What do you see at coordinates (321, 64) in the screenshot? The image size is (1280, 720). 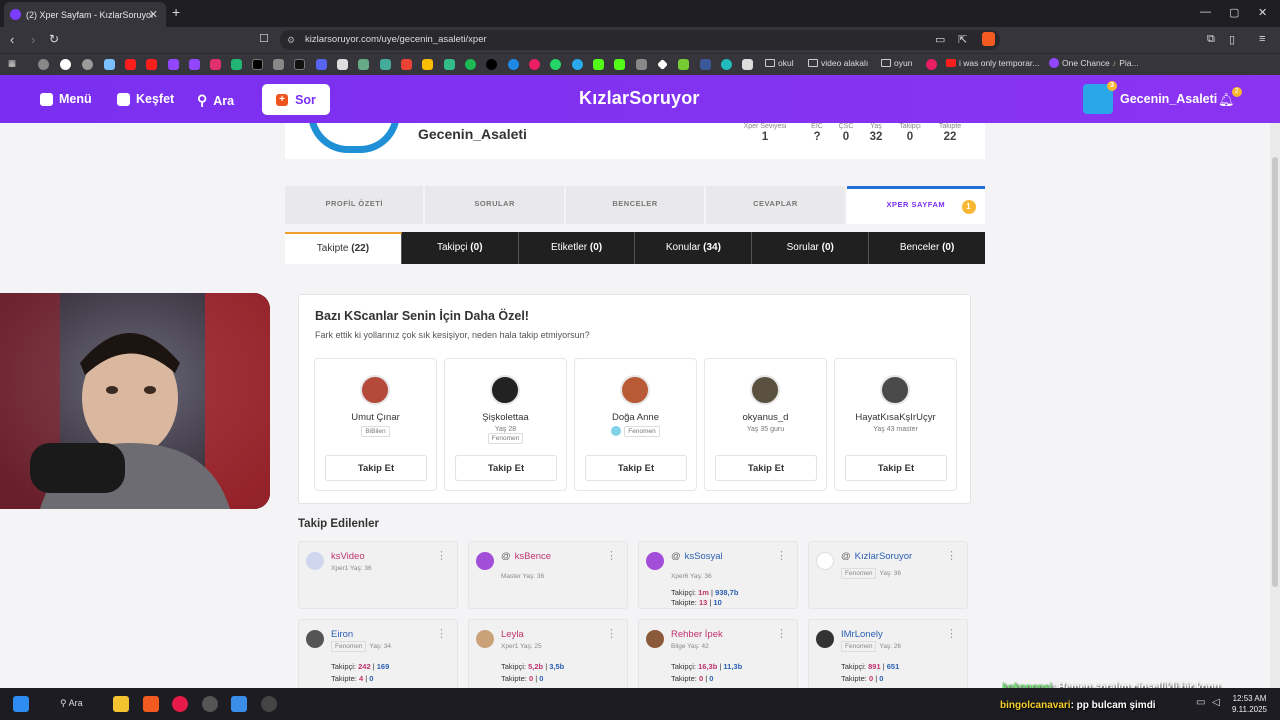 I see `discord-bookmark-icon` at bounding box center [321, 64].